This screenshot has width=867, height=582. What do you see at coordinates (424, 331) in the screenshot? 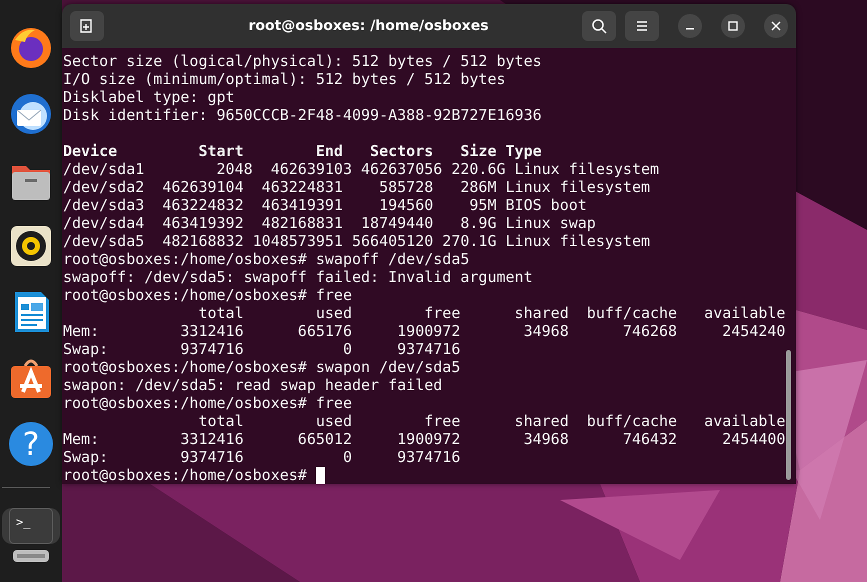
I see `terminal-line: Mem: 3312416 665176 1900972 34968 746268 2454240` at bounding box center [424, 331].